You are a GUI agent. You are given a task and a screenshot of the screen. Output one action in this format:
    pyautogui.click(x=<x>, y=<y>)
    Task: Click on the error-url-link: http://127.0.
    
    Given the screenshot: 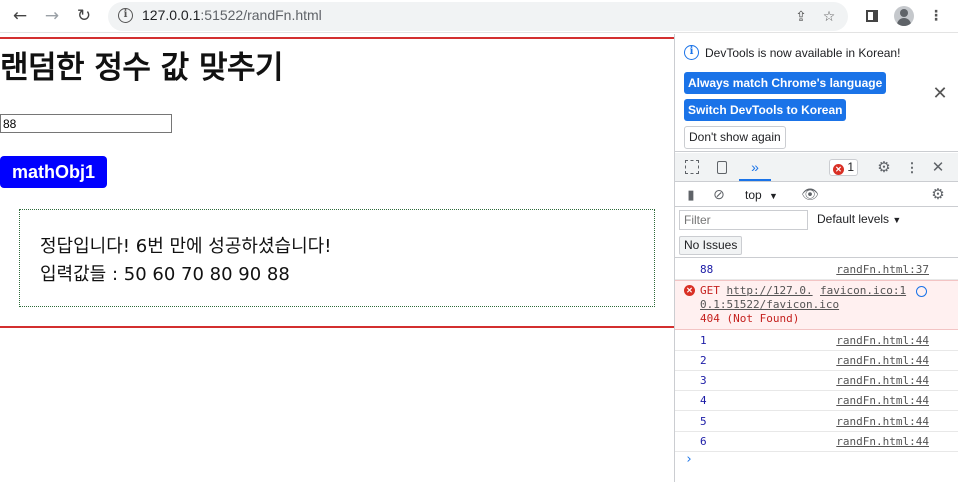 What is the action you would take?
    pyautogui.click(x=770, y=290)
    